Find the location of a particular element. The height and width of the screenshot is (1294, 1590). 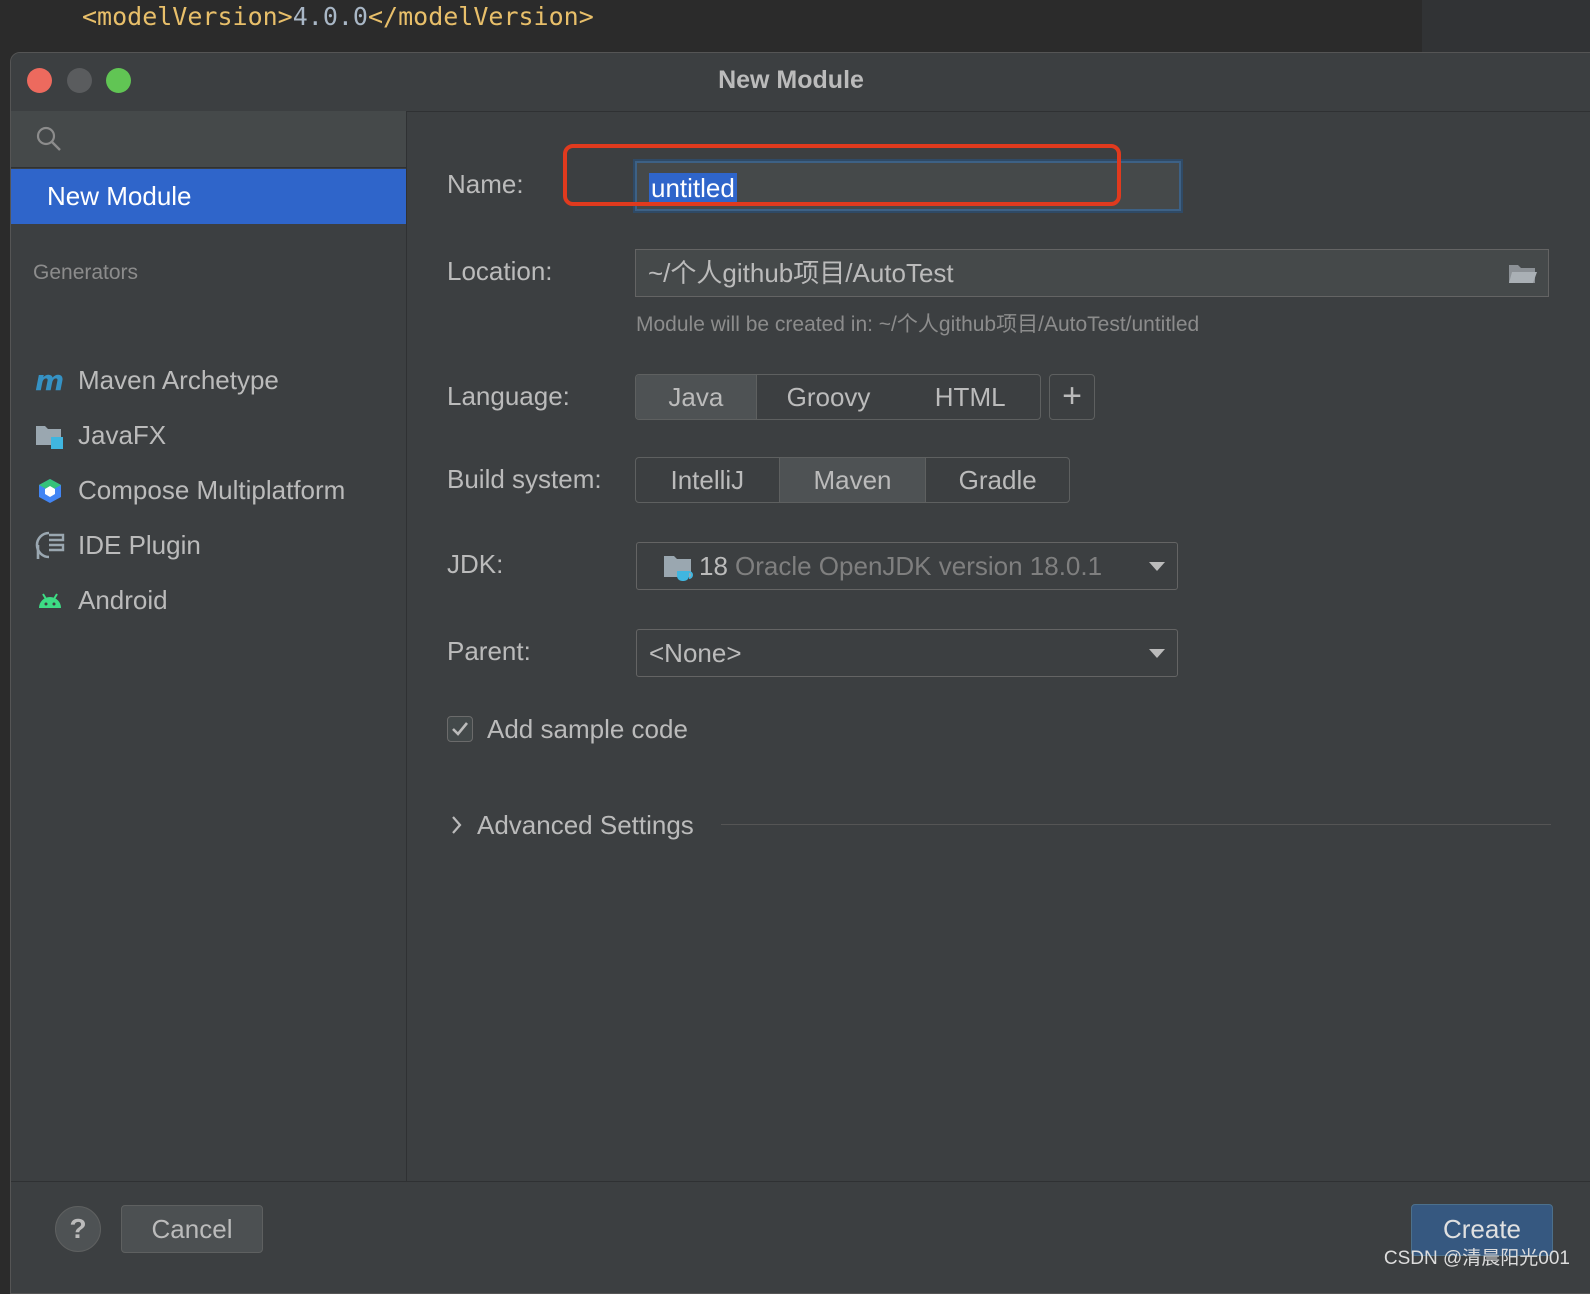

code-line: <modelVersion>4.0.0</modelVersion> is located at coordinates (338, 17).